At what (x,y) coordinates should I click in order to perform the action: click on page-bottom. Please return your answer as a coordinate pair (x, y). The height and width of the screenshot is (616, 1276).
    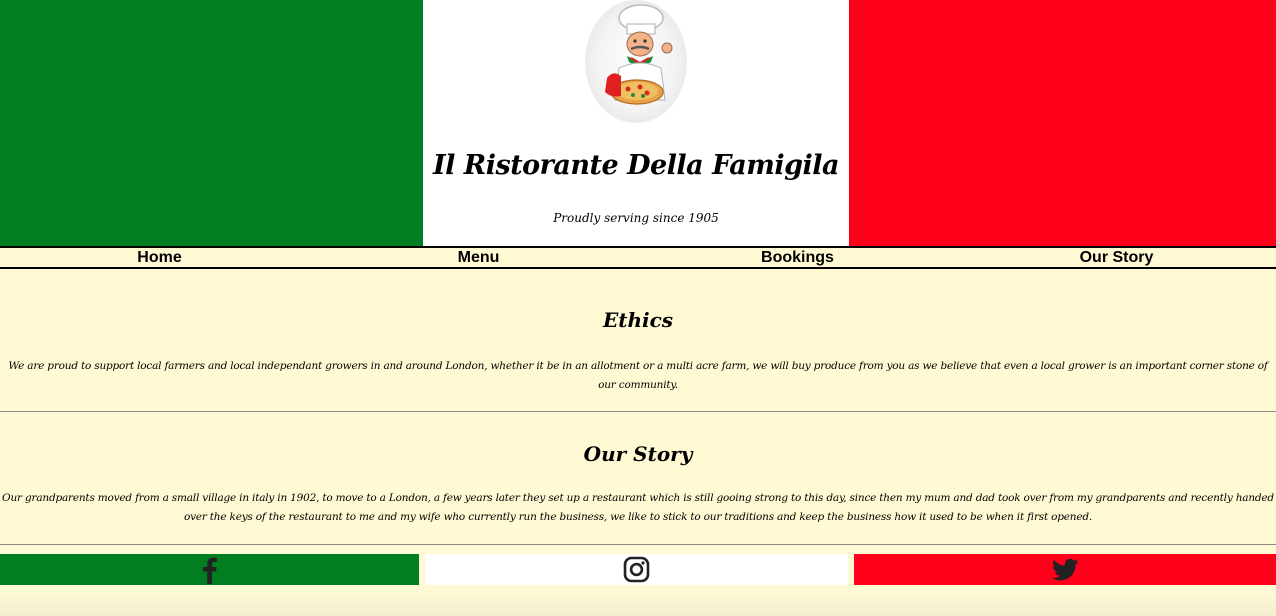
    Looking at the image, I should click on (638, 603).